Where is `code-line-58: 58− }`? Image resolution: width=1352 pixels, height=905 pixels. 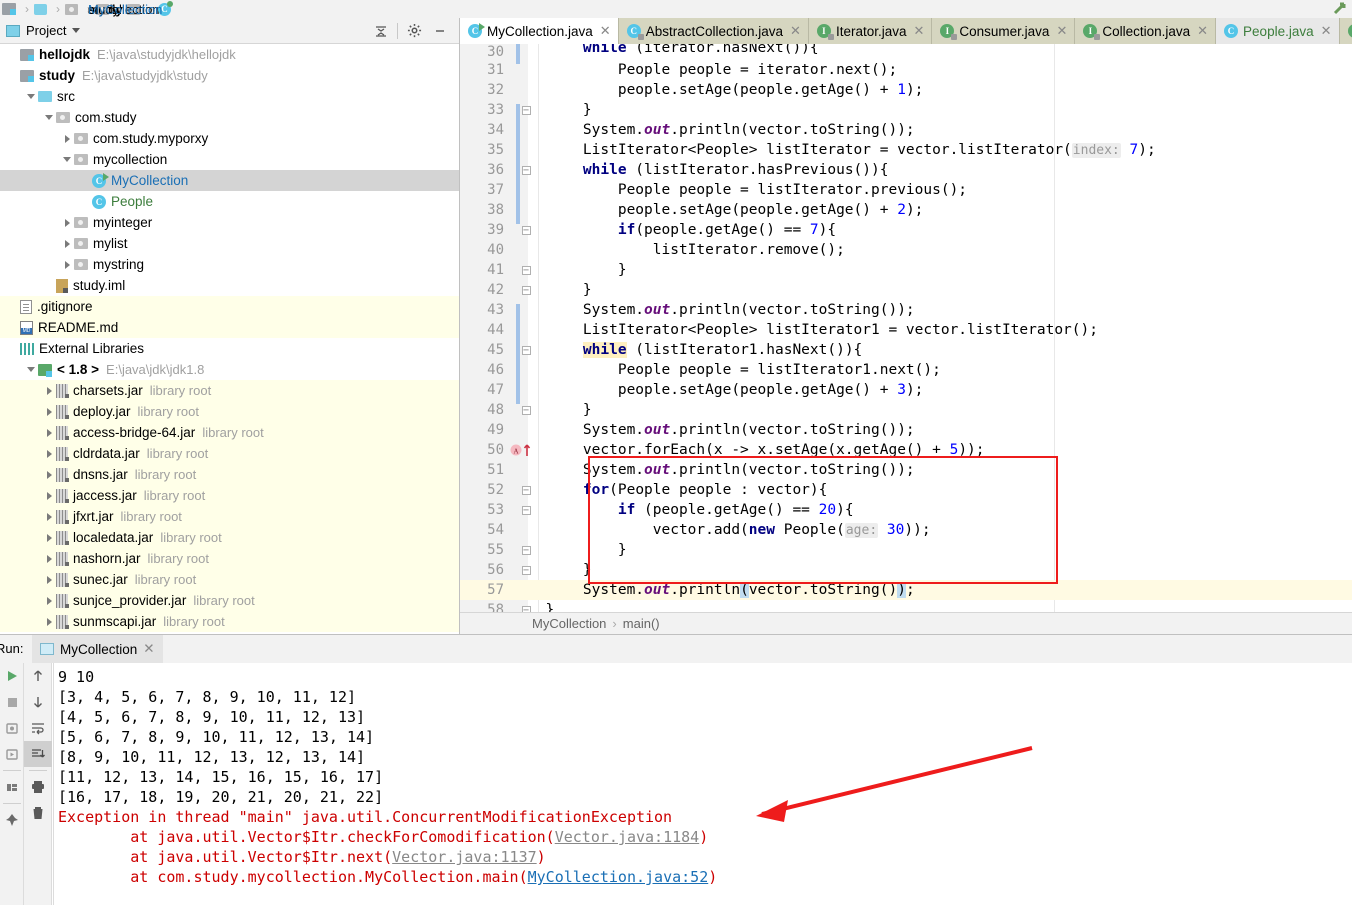 code-line-58: 58− } is located at coordinates (906, 606).